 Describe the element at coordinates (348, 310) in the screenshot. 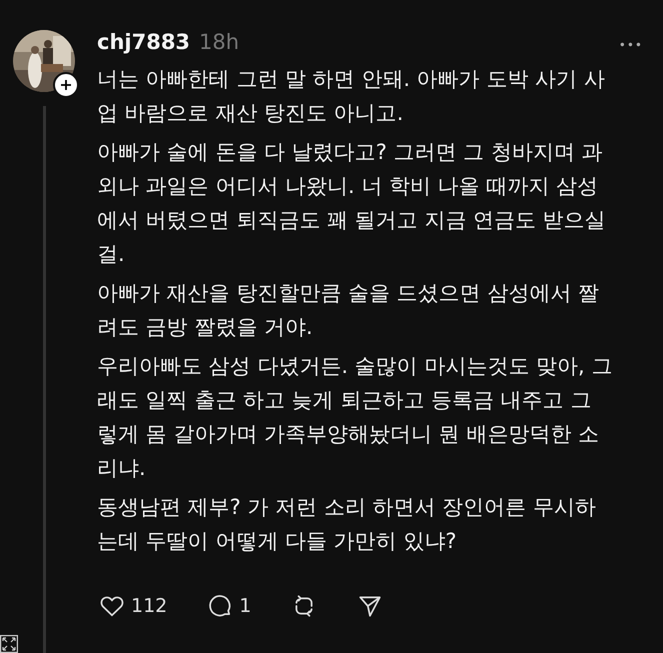

I see `post-paragraph: 아빠가 재산을 탕진할만큼 술을 드셨으면 삼성에서 짤 려도 금방 짤렸을 거야.` at that location.